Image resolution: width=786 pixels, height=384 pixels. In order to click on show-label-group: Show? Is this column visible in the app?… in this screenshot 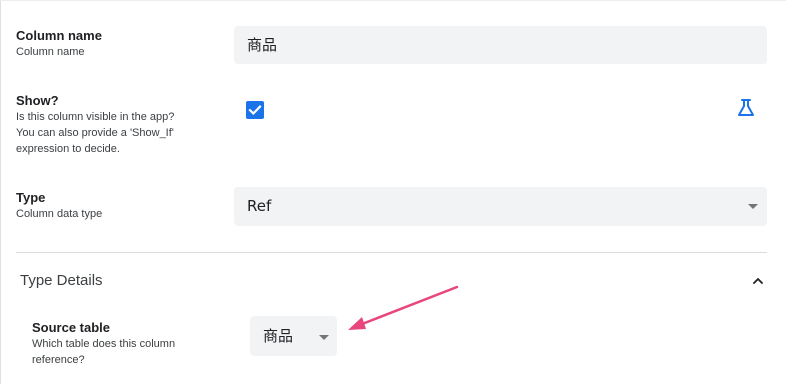, I will do `click(95, 124)`.